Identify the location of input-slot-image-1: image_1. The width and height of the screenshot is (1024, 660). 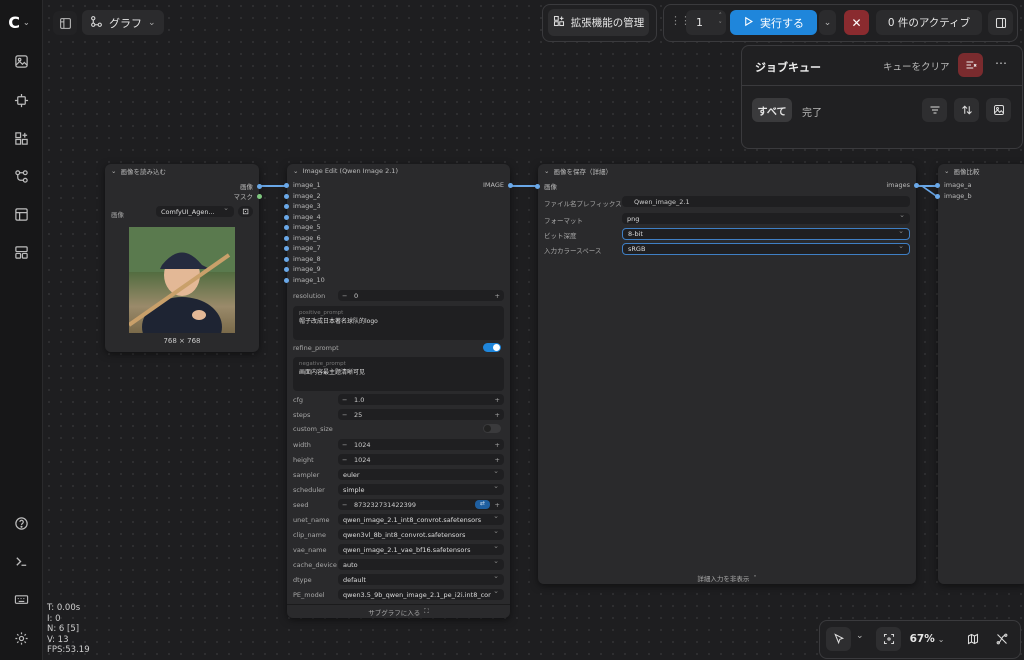
(302, 185).